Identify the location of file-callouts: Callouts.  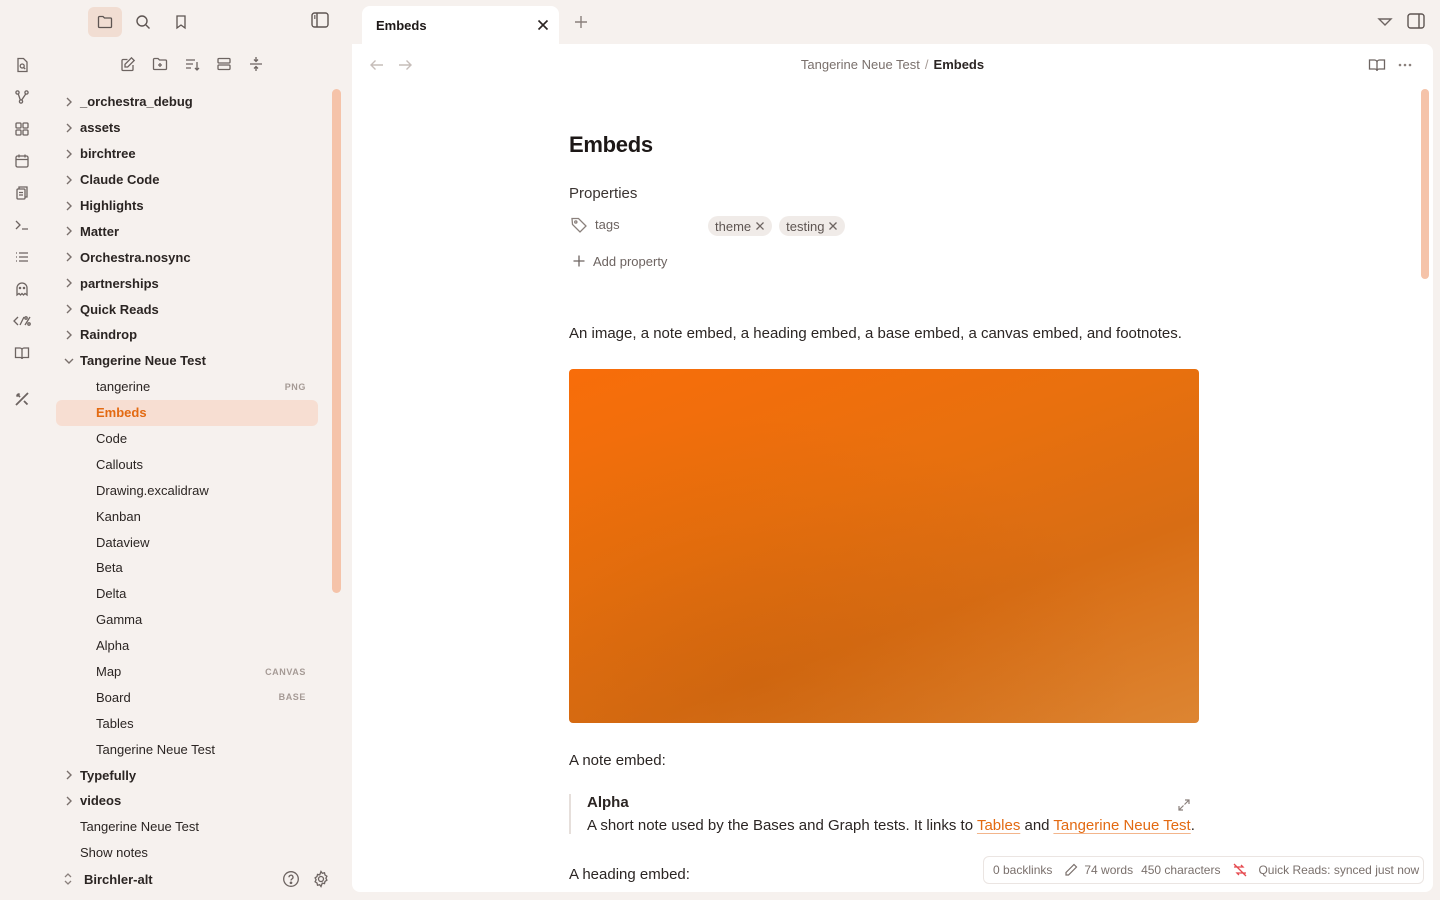
(187, 464).